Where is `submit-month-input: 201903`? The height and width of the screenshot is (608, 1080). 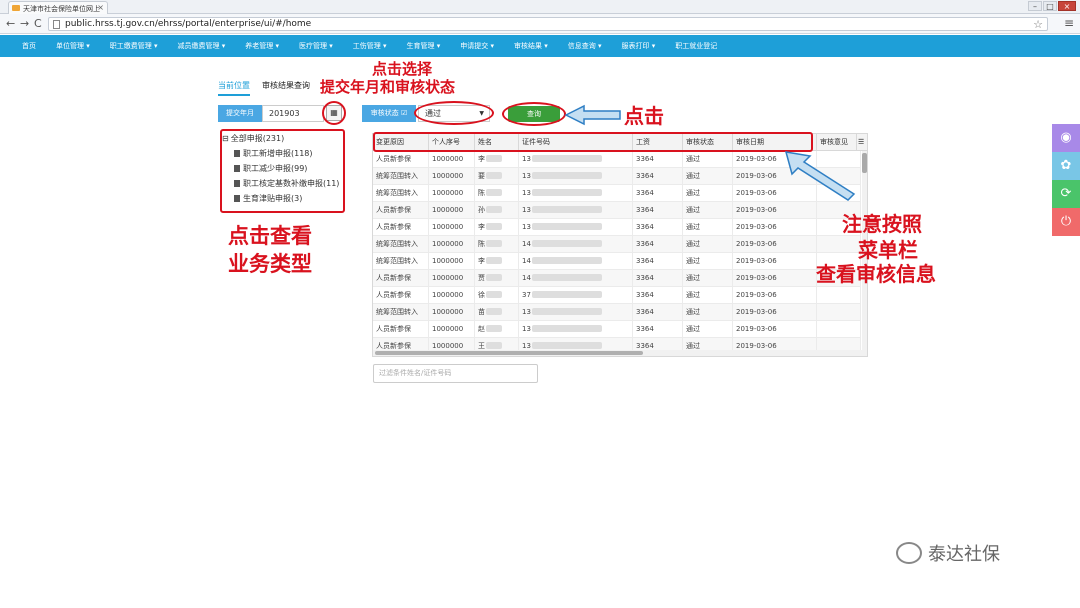 submit-month-input: 201903 is located at coordinates (293, 113).